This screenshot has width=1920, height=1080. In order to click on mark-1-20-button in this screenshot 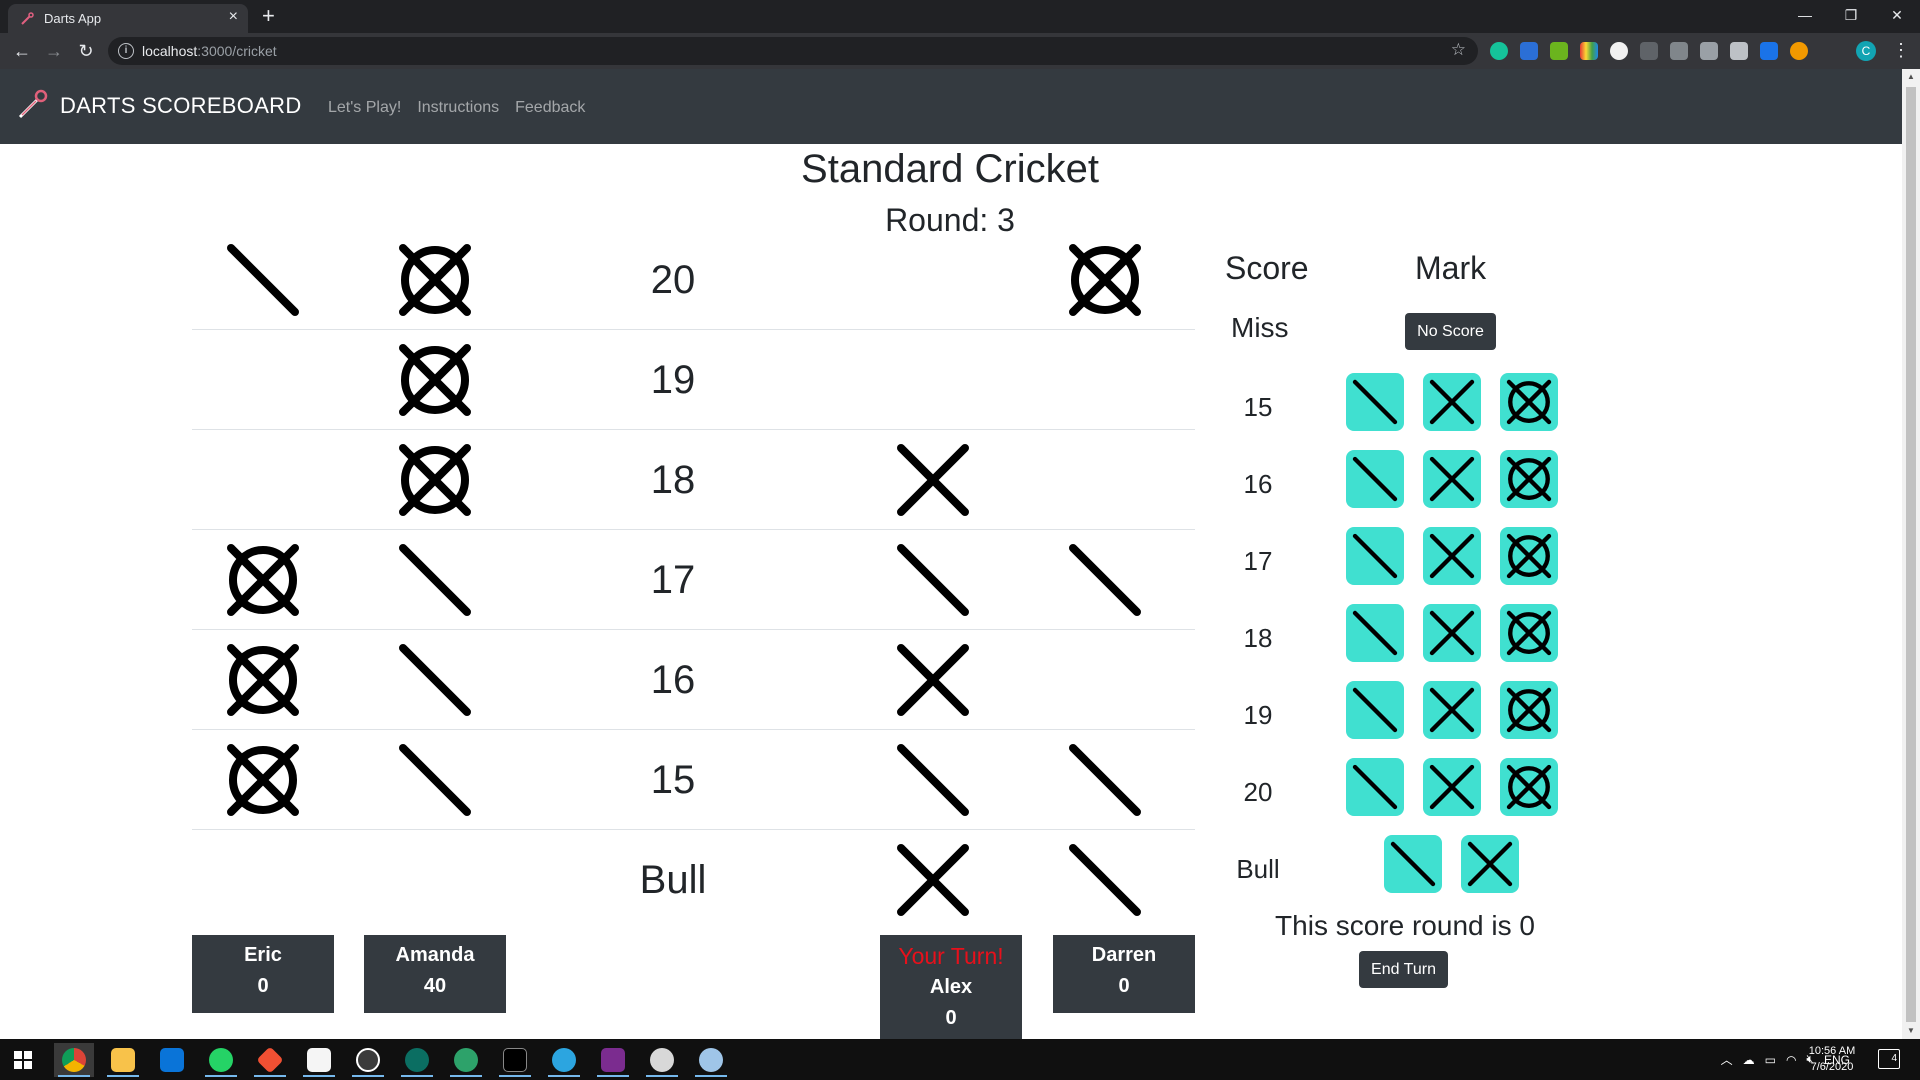, I will do `click(1375, 787)`.